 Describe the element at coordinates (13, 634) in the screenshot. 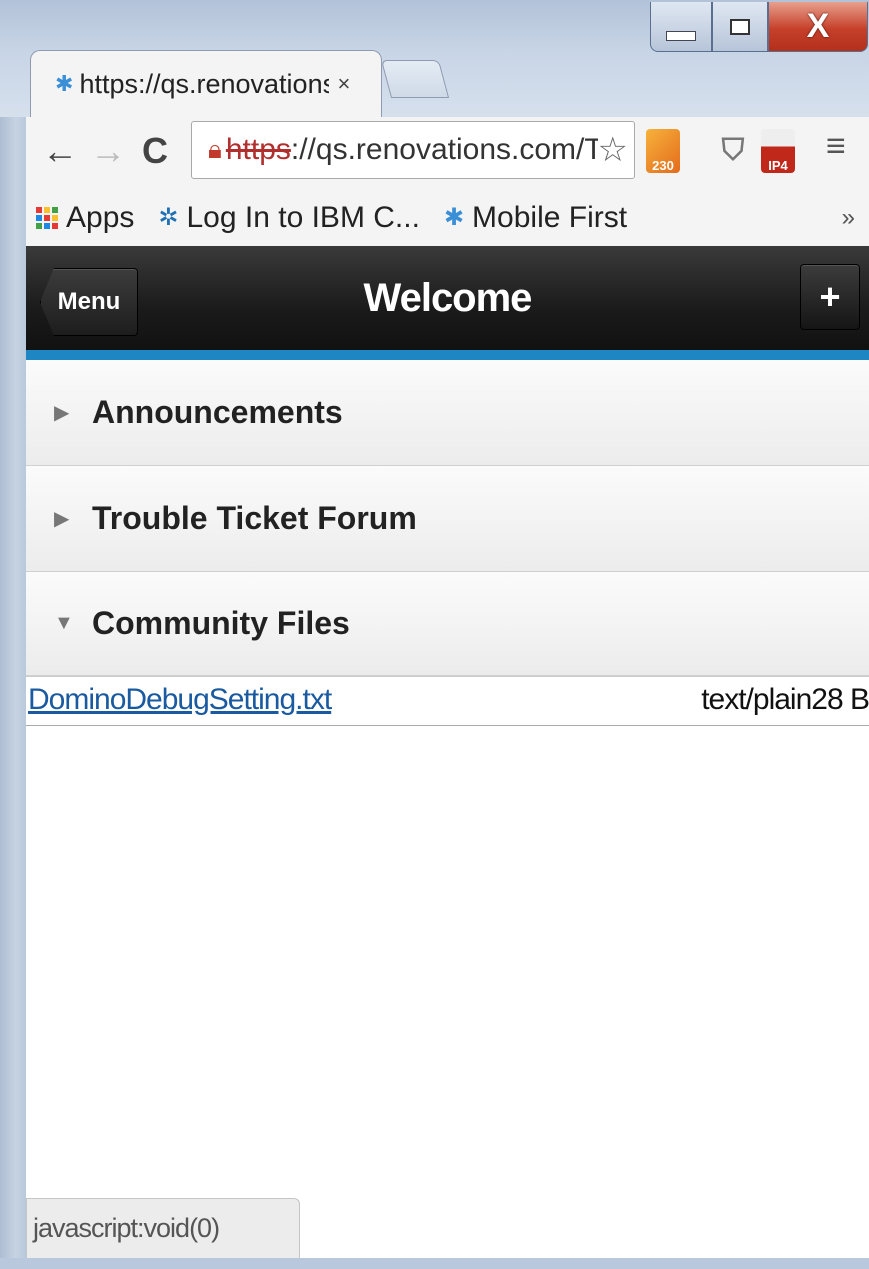

I see `window-frame-left` at that location.